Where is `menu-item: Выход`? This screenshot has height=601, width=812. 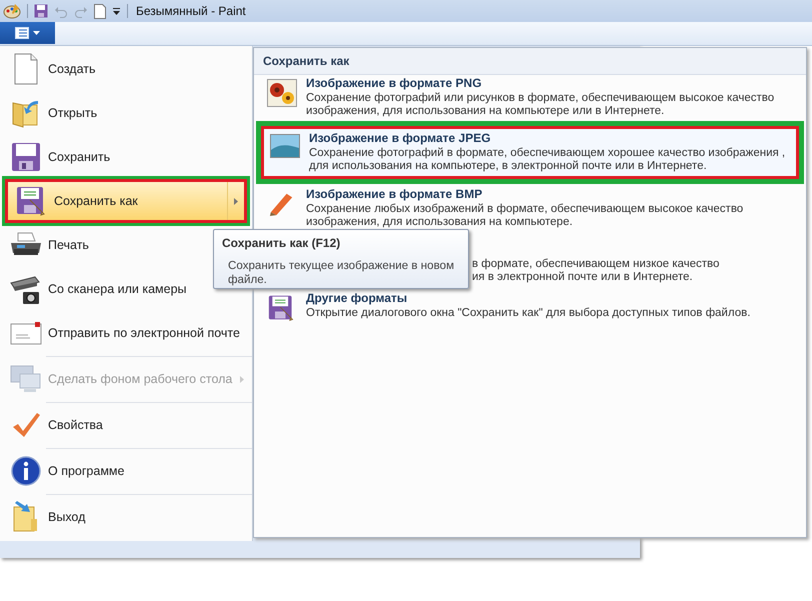
menu-item: Выход is located at coordinates (47, 517).